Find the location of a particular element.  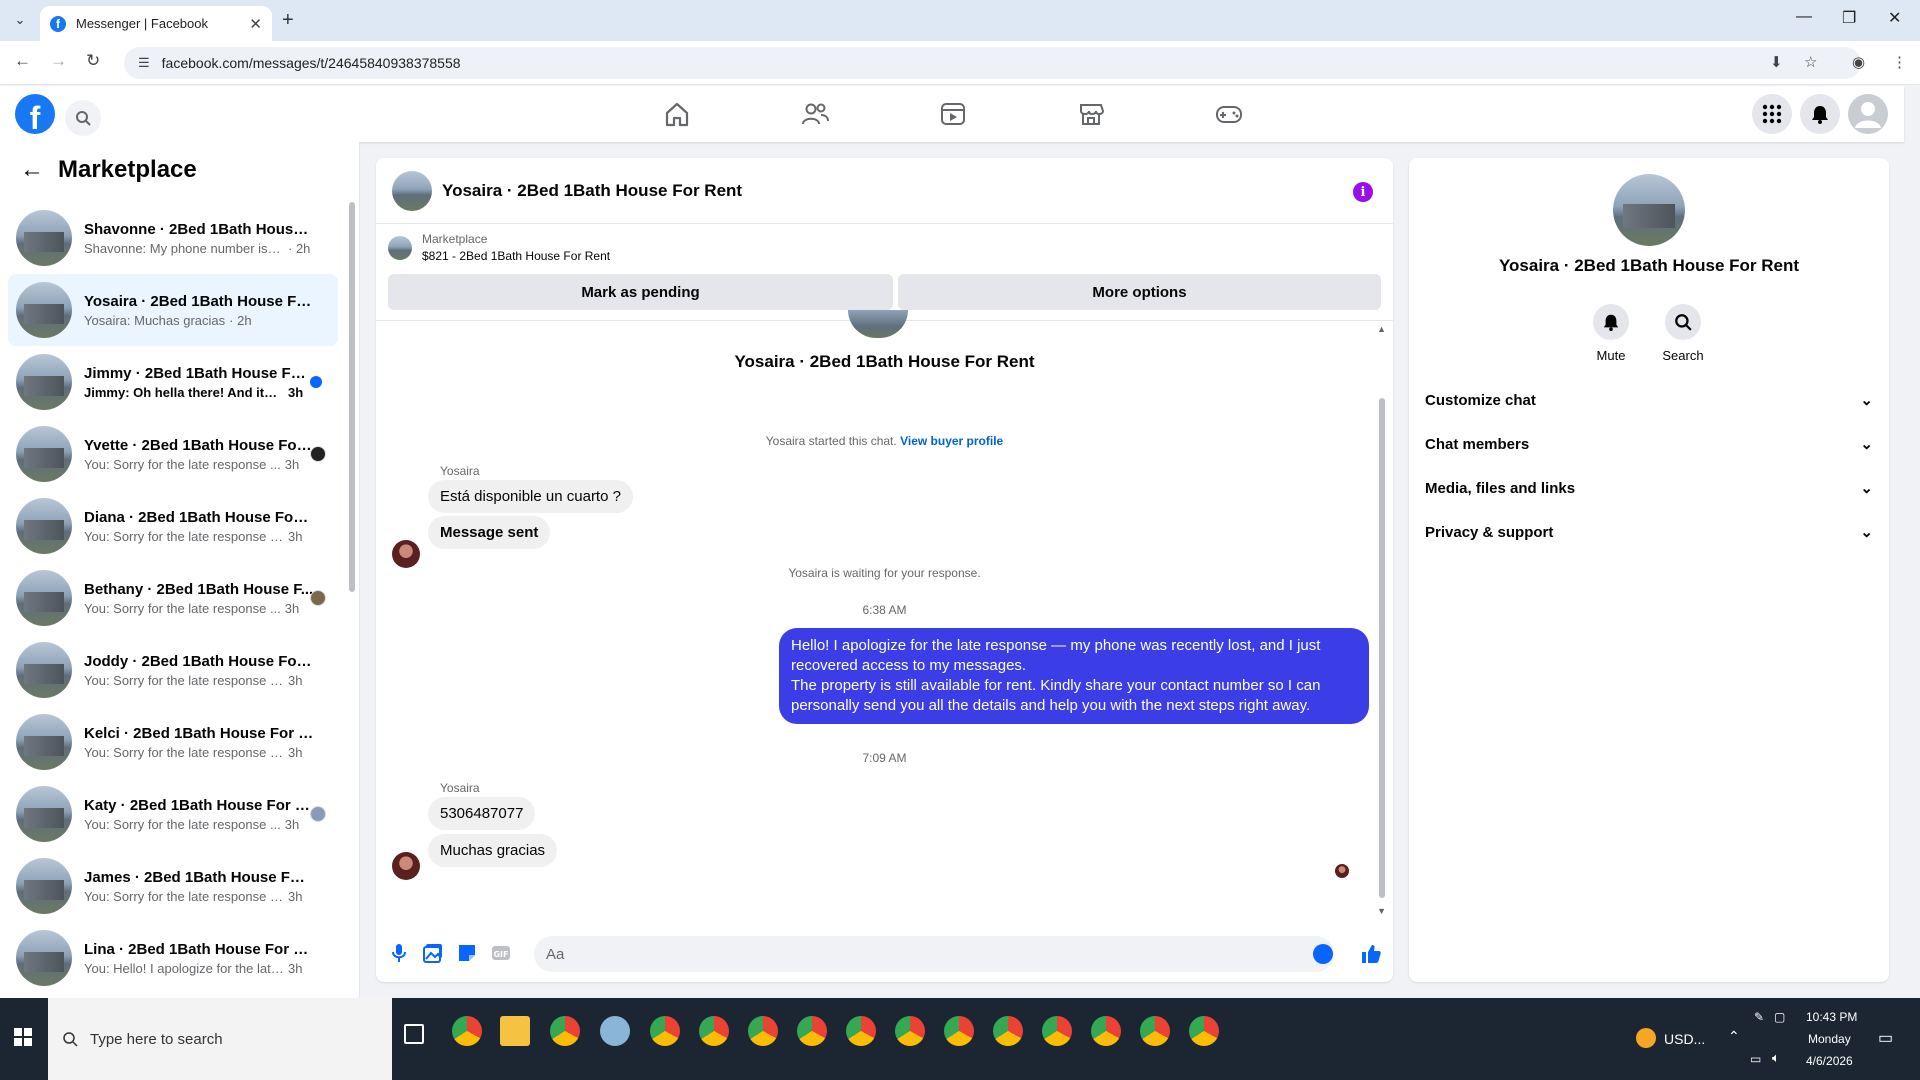

browser-menu-icon: ⋮ is located at coordinates (1899, 62).